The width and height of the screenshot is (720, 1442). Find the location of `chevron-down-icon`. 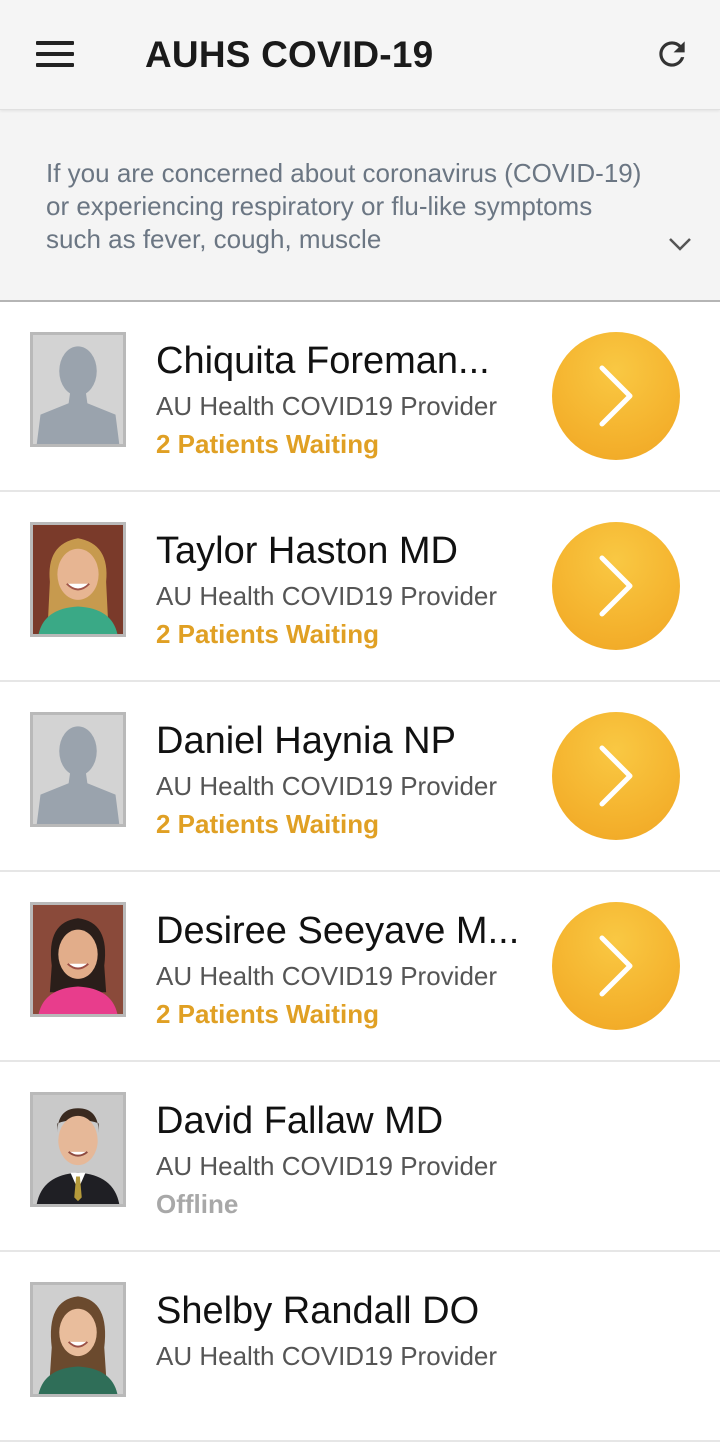

chevron-down-icon is located at coordinates (680, 244).